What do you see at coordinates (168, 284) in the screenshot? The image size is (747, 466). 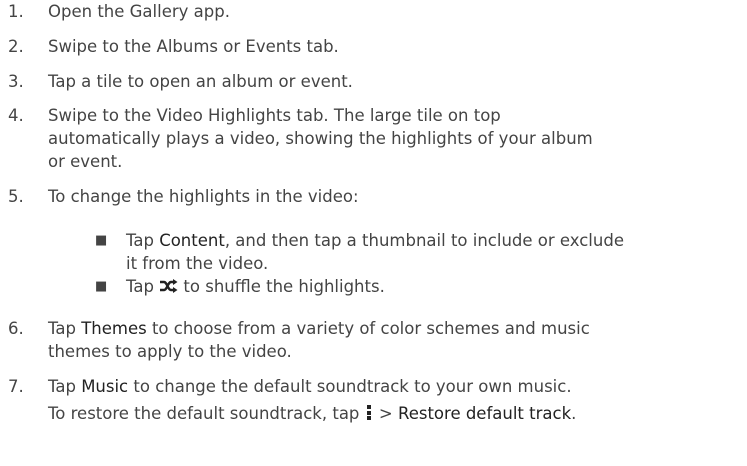 I see `shuffle-icon` at bounding box center [168, 284].